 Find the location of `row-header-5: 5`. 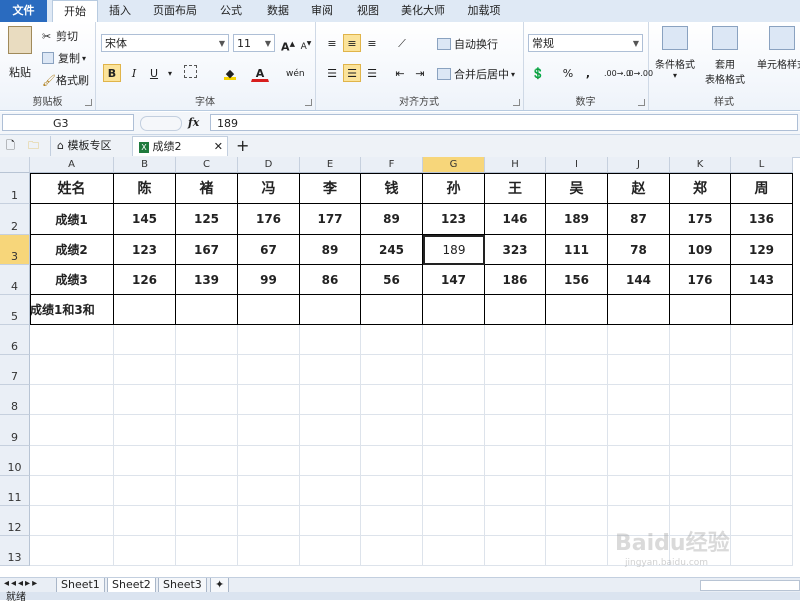

row-header-5: 5 is located at coordinates (15, 310).